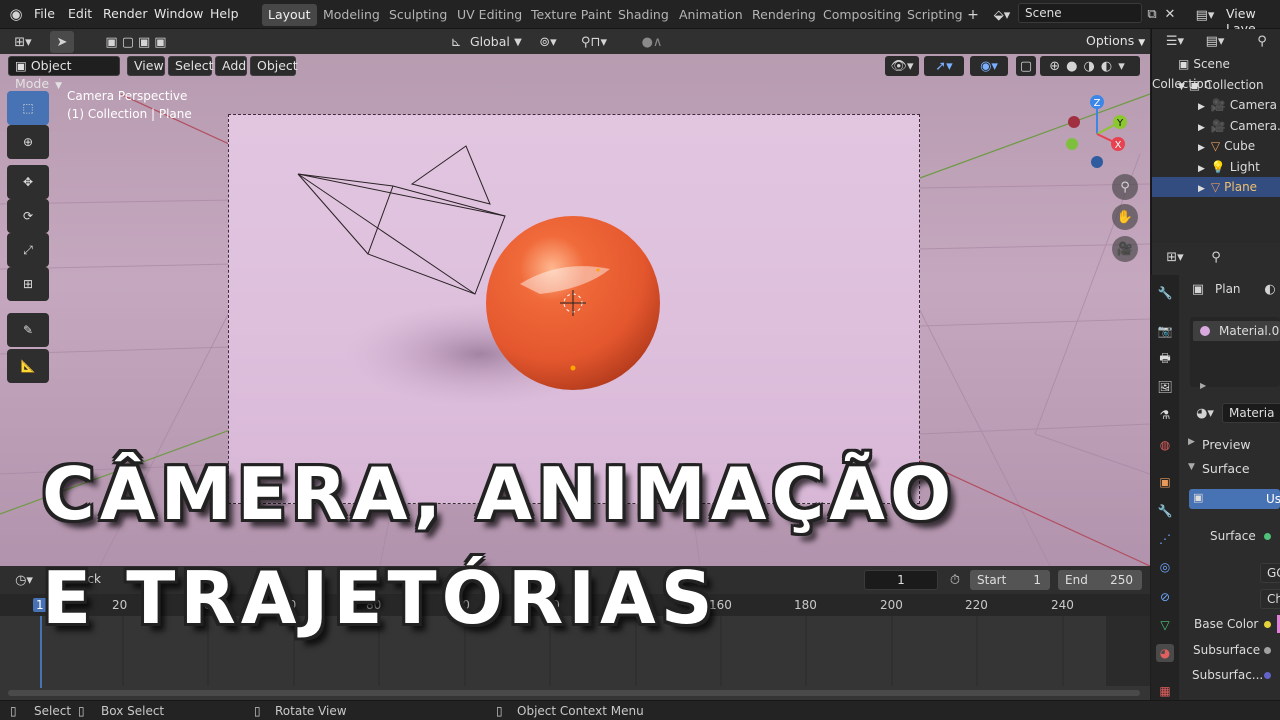  Describe the element at coordinates (1191, 442) in the screenshot. I see `preview-chevron-icon: ▶` at that location.